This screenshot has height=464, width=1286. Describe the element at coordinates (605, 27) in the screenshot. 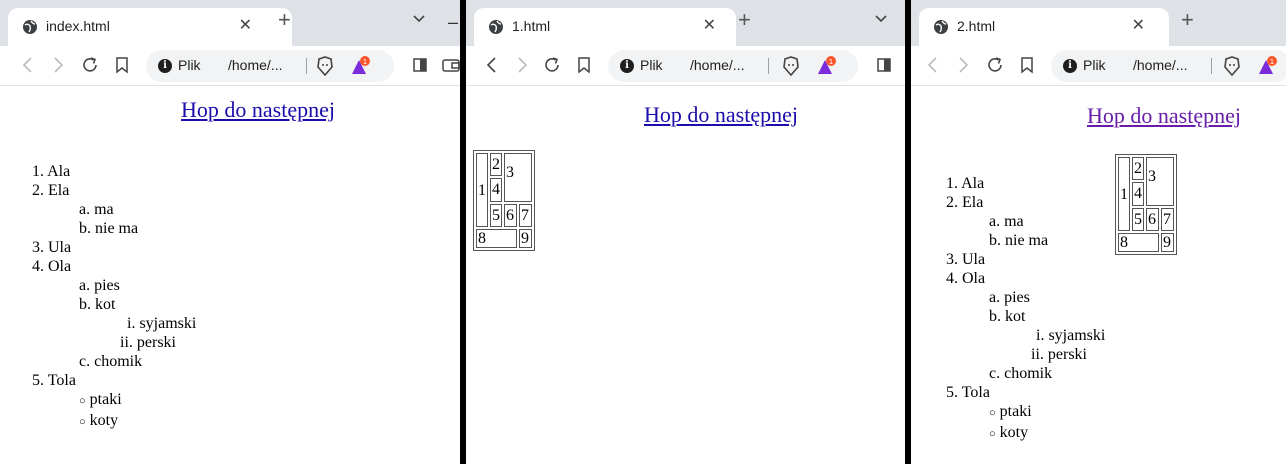

I see `tab-1: 1.html ✕` at that location.